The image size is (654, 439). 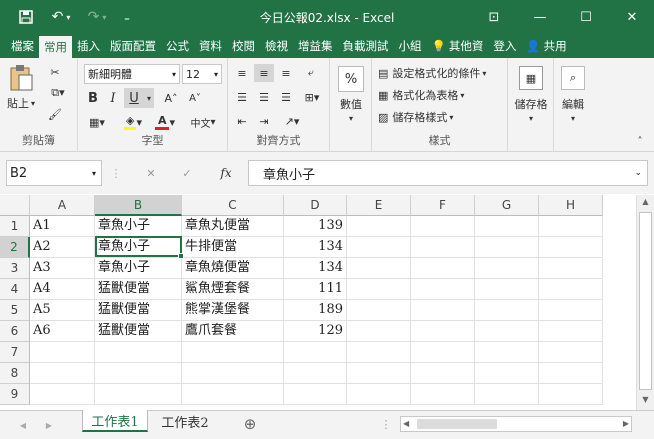 I want to click on phonetic-guide-button: 中文 ▾, so click(x=203, y=122).